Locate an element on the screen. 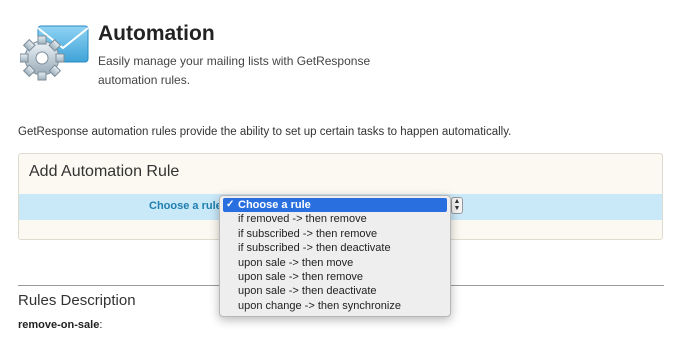 The image size is (700, 338). select-arrows-icon: ▲ ▼ is located at coordinates (457, 205).